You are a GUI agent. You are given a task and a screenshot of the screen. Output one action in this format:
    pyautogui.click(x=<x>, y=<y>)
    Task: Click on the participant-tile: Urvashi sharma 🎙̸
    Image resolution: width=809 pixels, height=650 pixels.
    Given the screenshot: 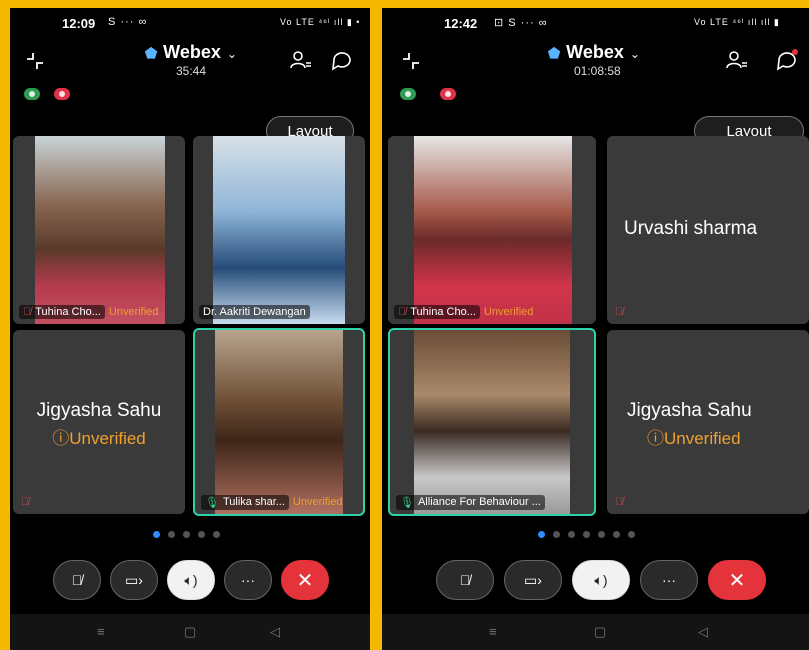 What is the action you would take?
    pyautogui.click(x=708, y=230)
    